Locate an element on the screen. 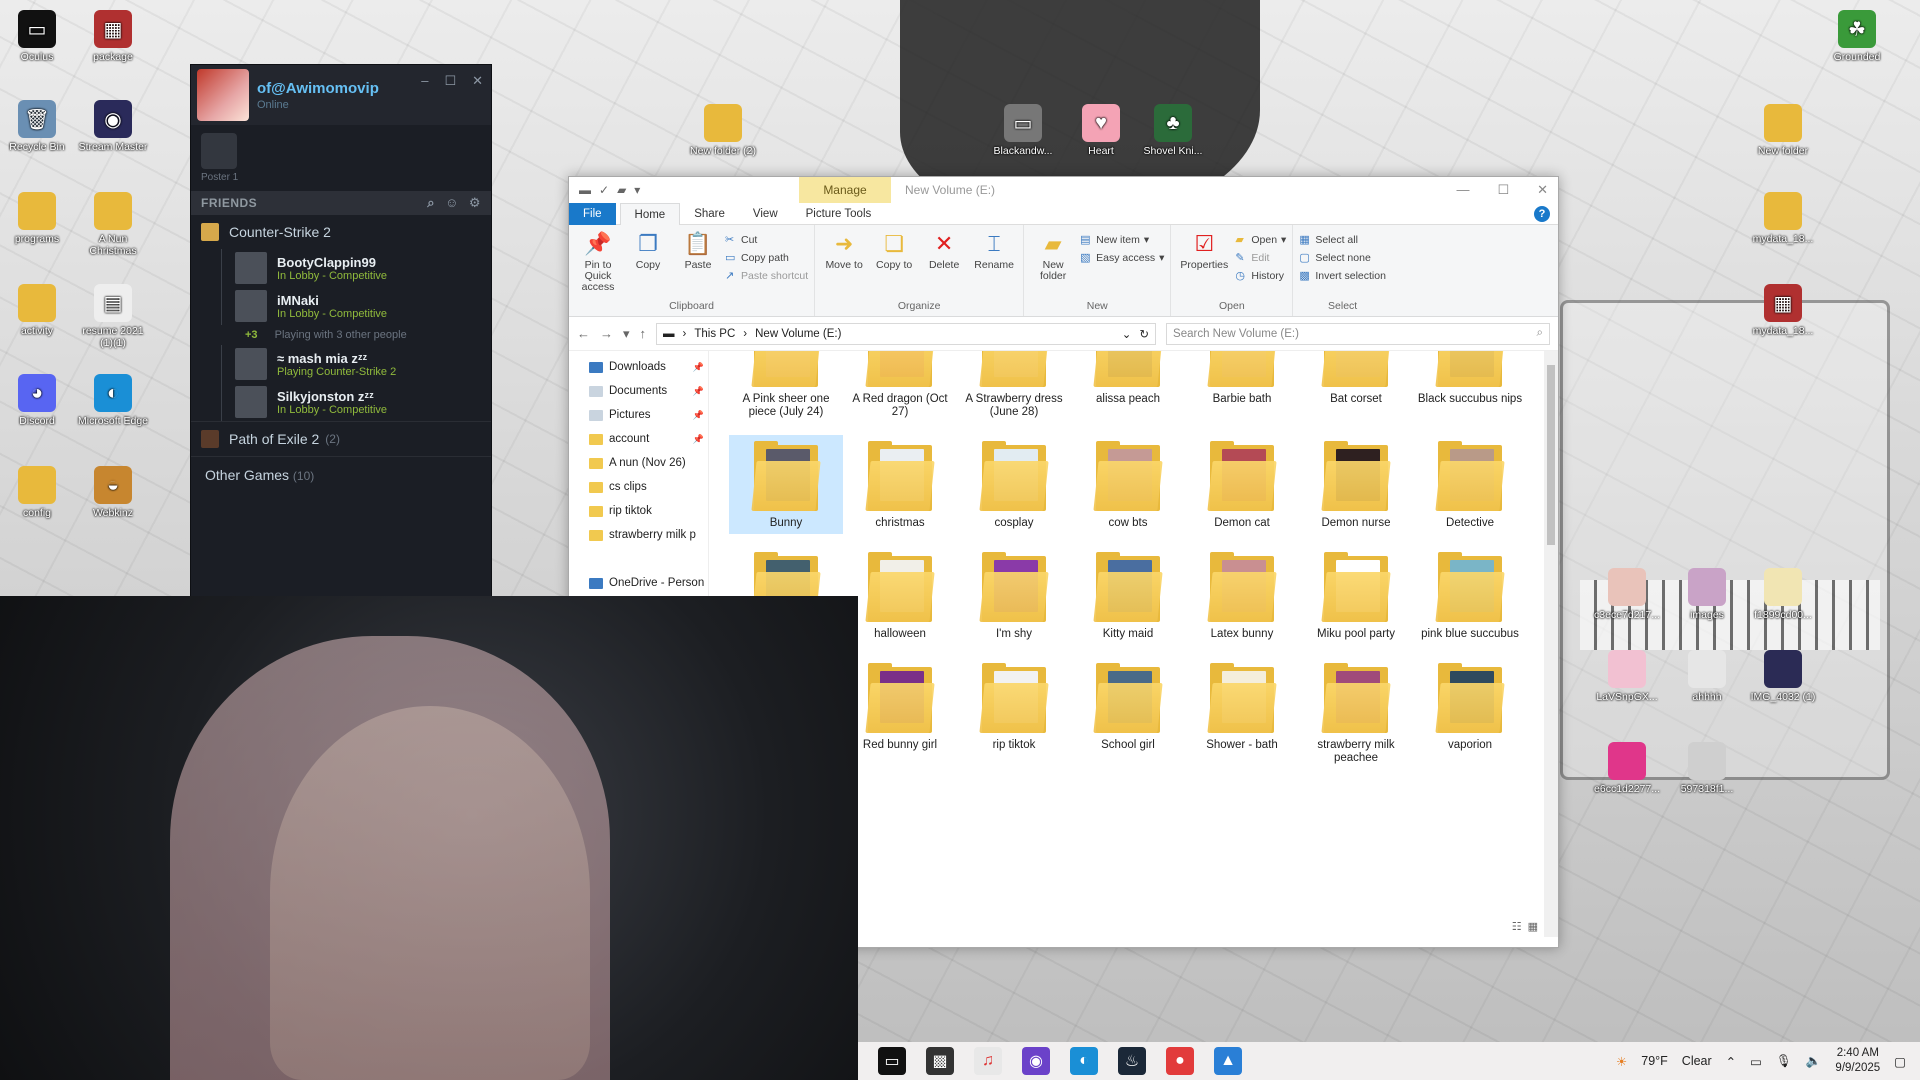 The height and width of the screenshot is (1080, 1920). folder-item-kitty-maid: Kitty maid is located at coordinates (1128, 595).